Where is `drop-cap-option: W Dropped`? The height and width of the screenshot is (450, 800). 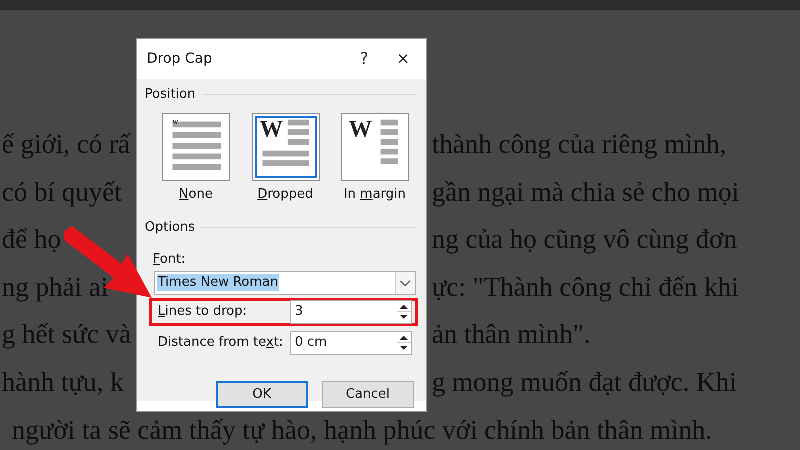
drop-cap-option: W Dropped is located at coordinates (285, 158).